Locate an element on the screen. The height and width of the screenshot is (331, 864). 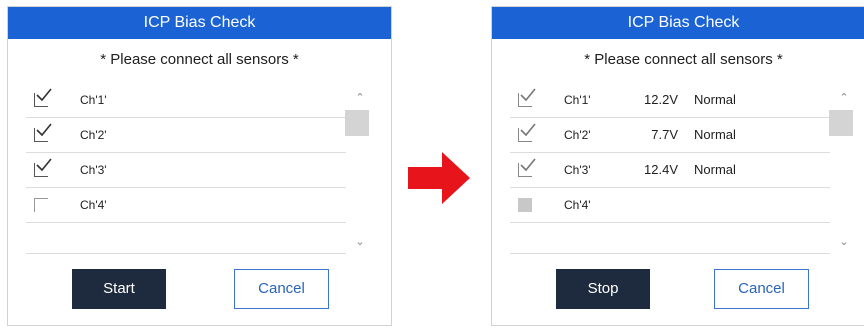
channel-row-3: Ch'3' is located at coordinates (186, 170).